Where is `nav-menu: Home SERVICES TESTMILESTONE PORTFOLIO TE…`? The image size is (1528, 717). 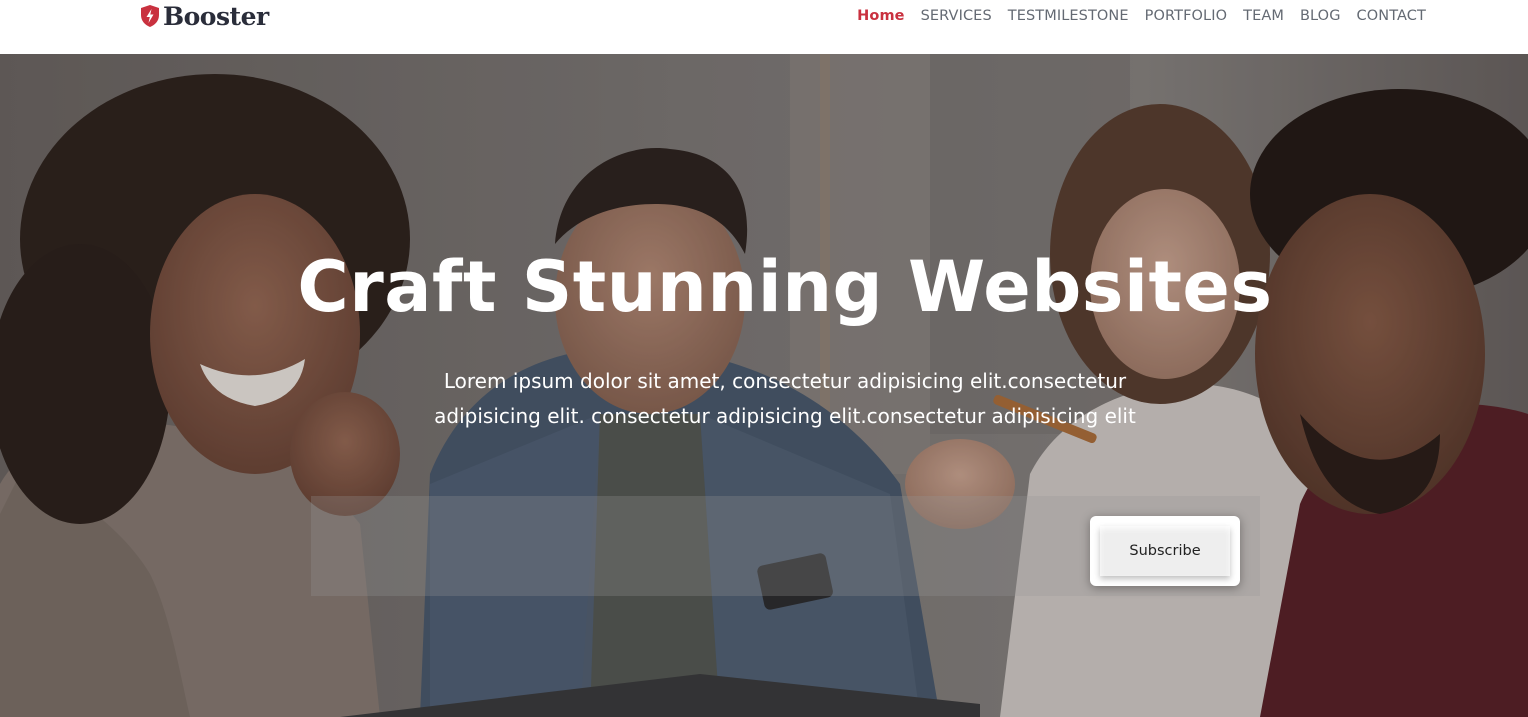
nav-menu: Home SERVICES TESTMILESTONE PORTFOLIO TE… is located at coordinates (1141, 16).